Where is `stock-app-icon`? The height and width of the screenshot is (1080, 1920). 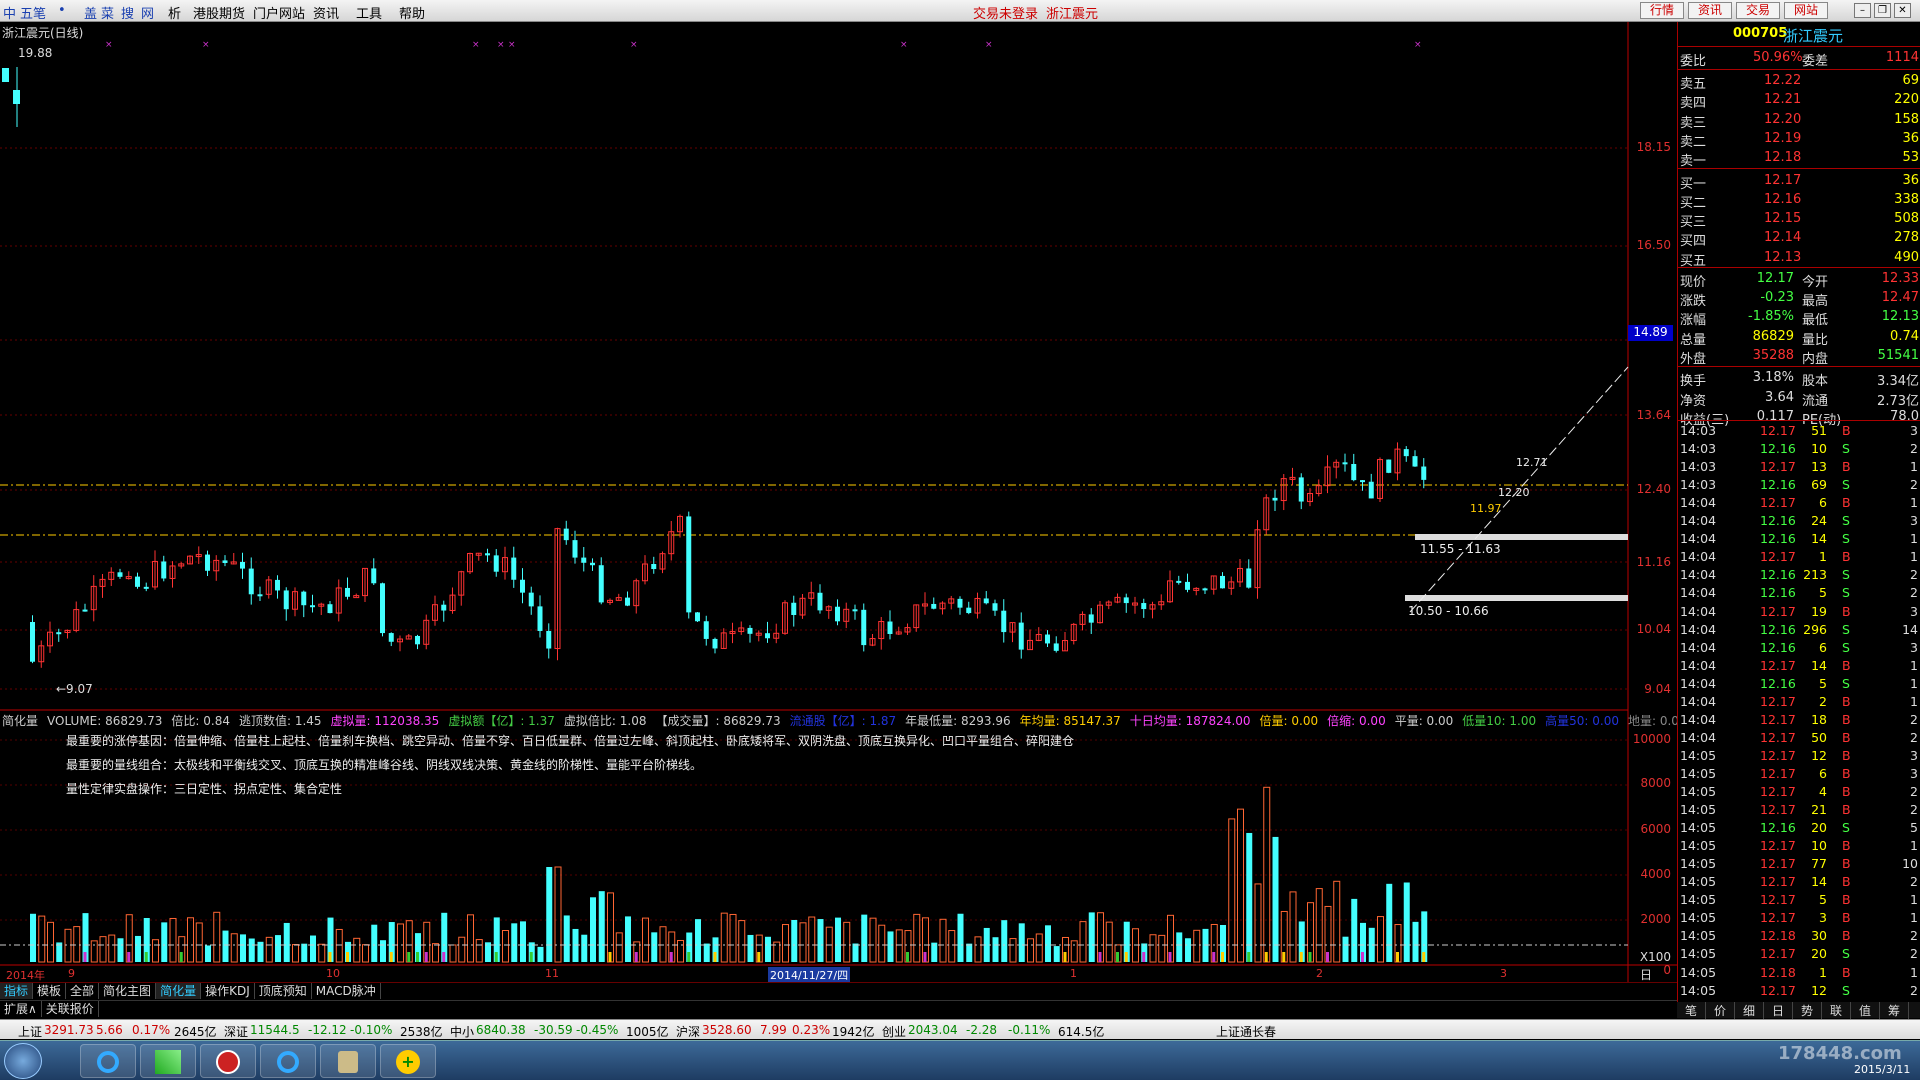
stock-app-icon is located at coordinates (168, 1061).